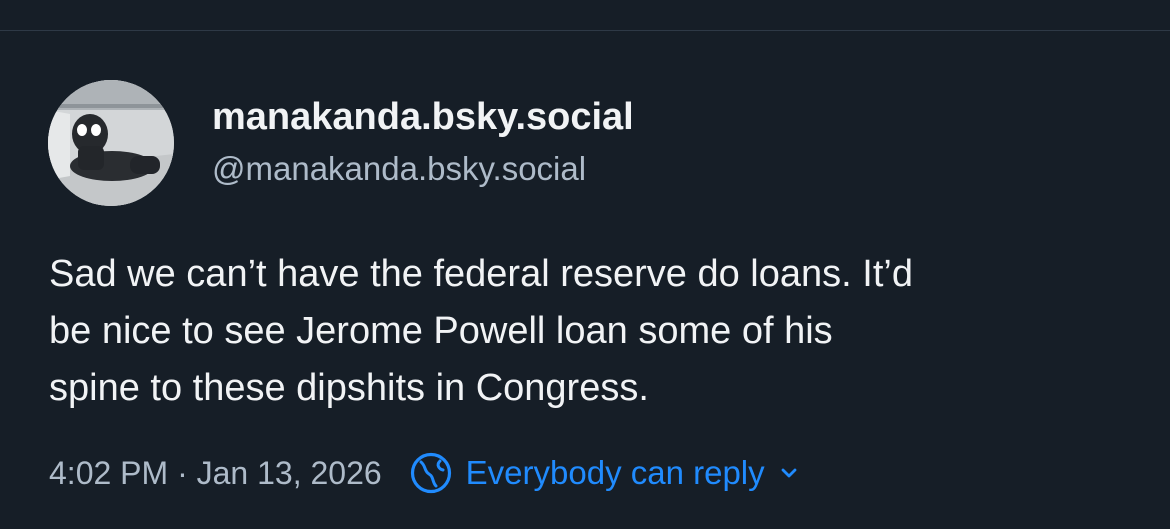 The height and width of the screenshot is (529, 1170). I want to click on post-text-line: spine to these dipshits in Congress., so click(349, 388).